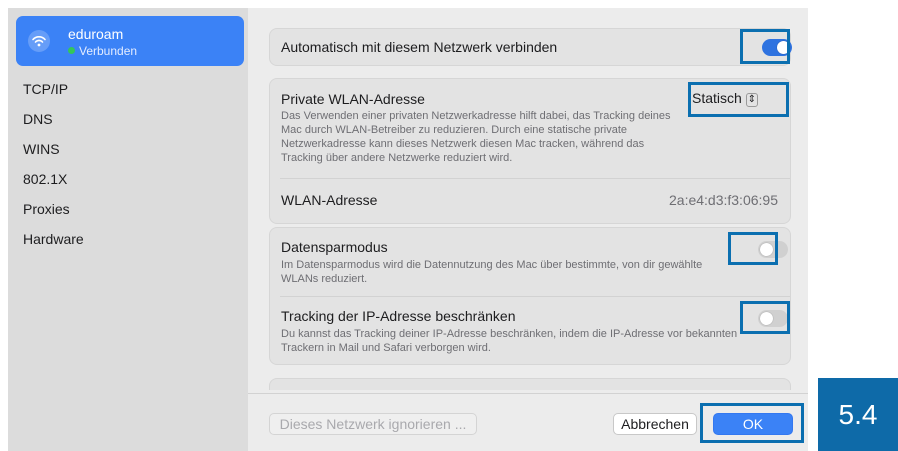 This screenshot has height=451, width=898. Describe the element at coordinates (130, 41) in the screenshot. I see `sidebar-network-eduroam: eduroam Verbunden` at that location.